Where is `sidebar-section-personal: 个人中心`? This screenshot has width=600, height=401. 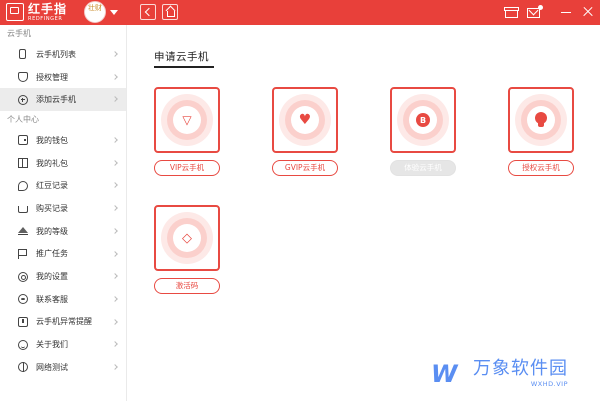
sidebar-section-personal: 个人中心 is located at coordinates (23, 120).